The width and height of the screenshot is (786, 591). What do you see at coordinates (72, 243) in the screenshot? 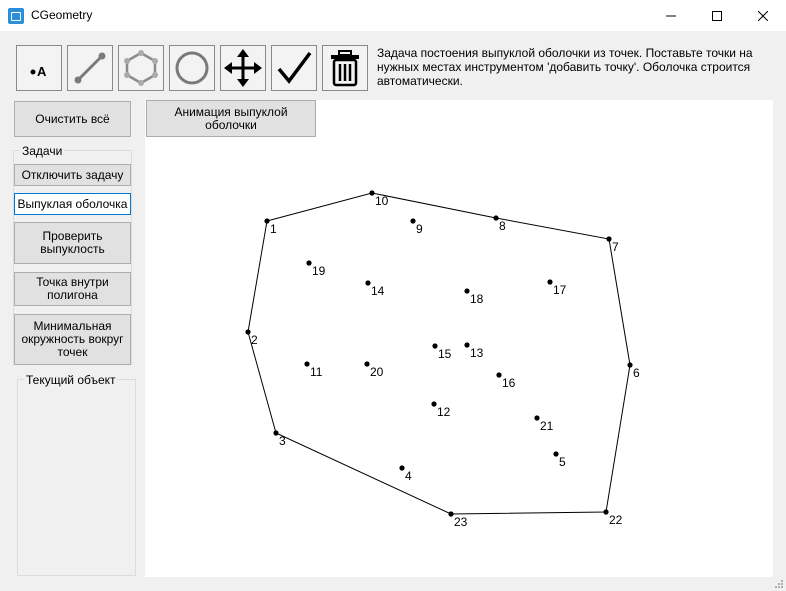
I see `check-convexity-button: Проверить выпуклость` at bounding box center [72, 243].